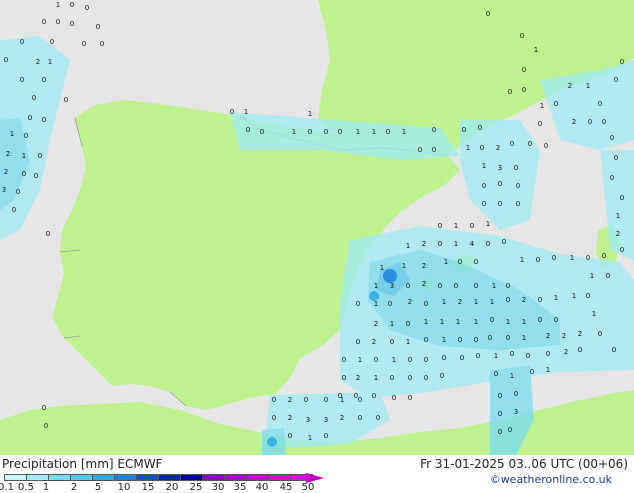 The height and width of the screenshot is (493, 634). Describe the element at coordinates (308, 487) in the screenshot. I see `colorbar-tick-label: 50` at that location.